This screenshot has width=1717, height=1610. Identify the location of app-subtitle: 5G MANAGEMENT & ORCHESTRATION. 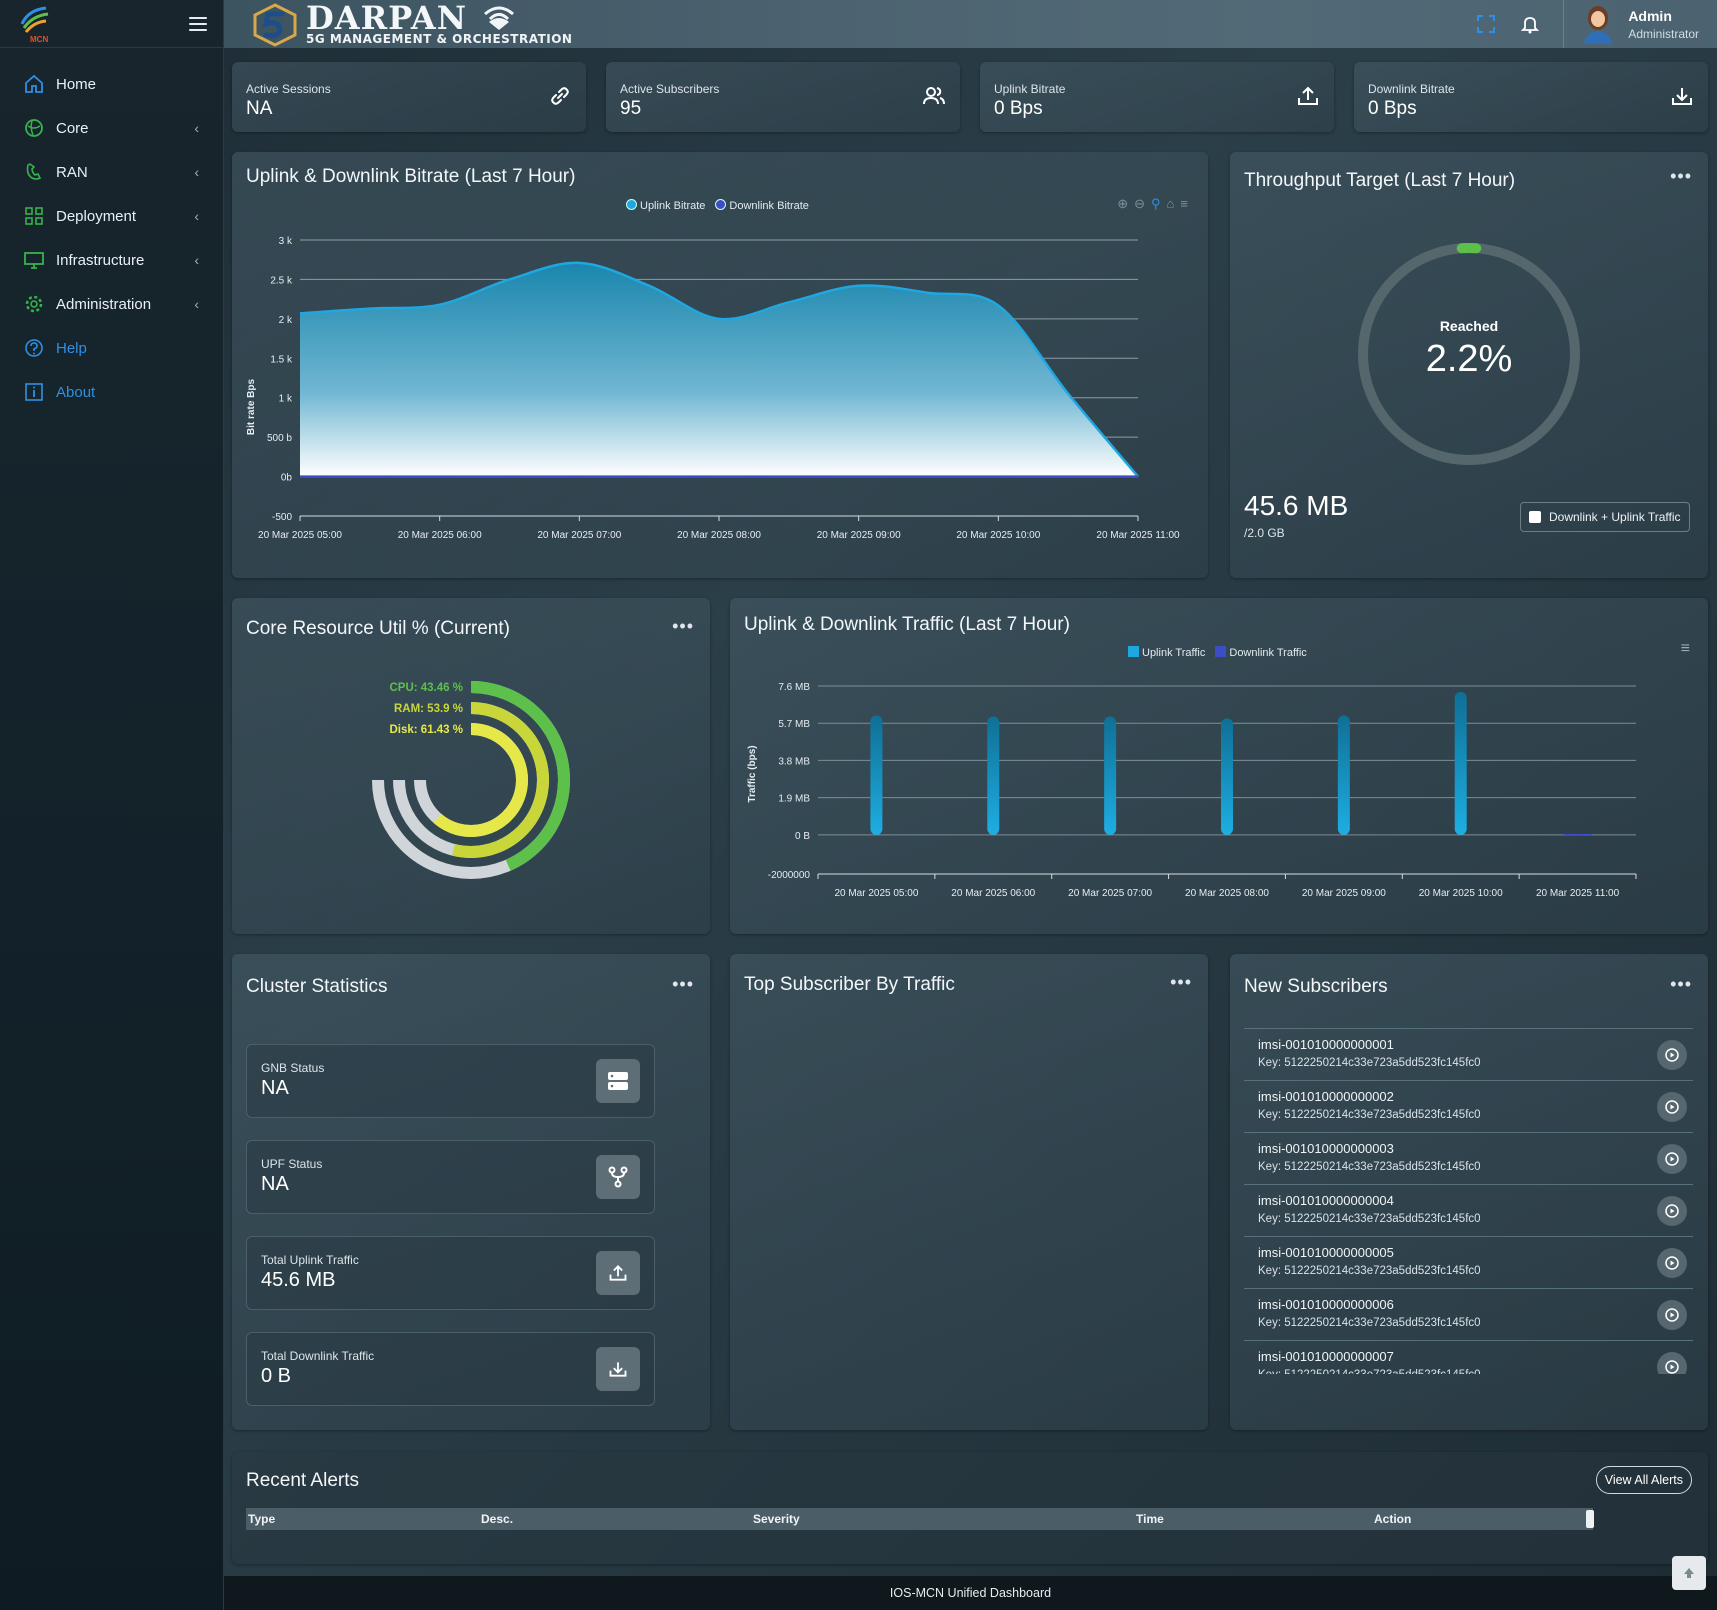
(439, 39).